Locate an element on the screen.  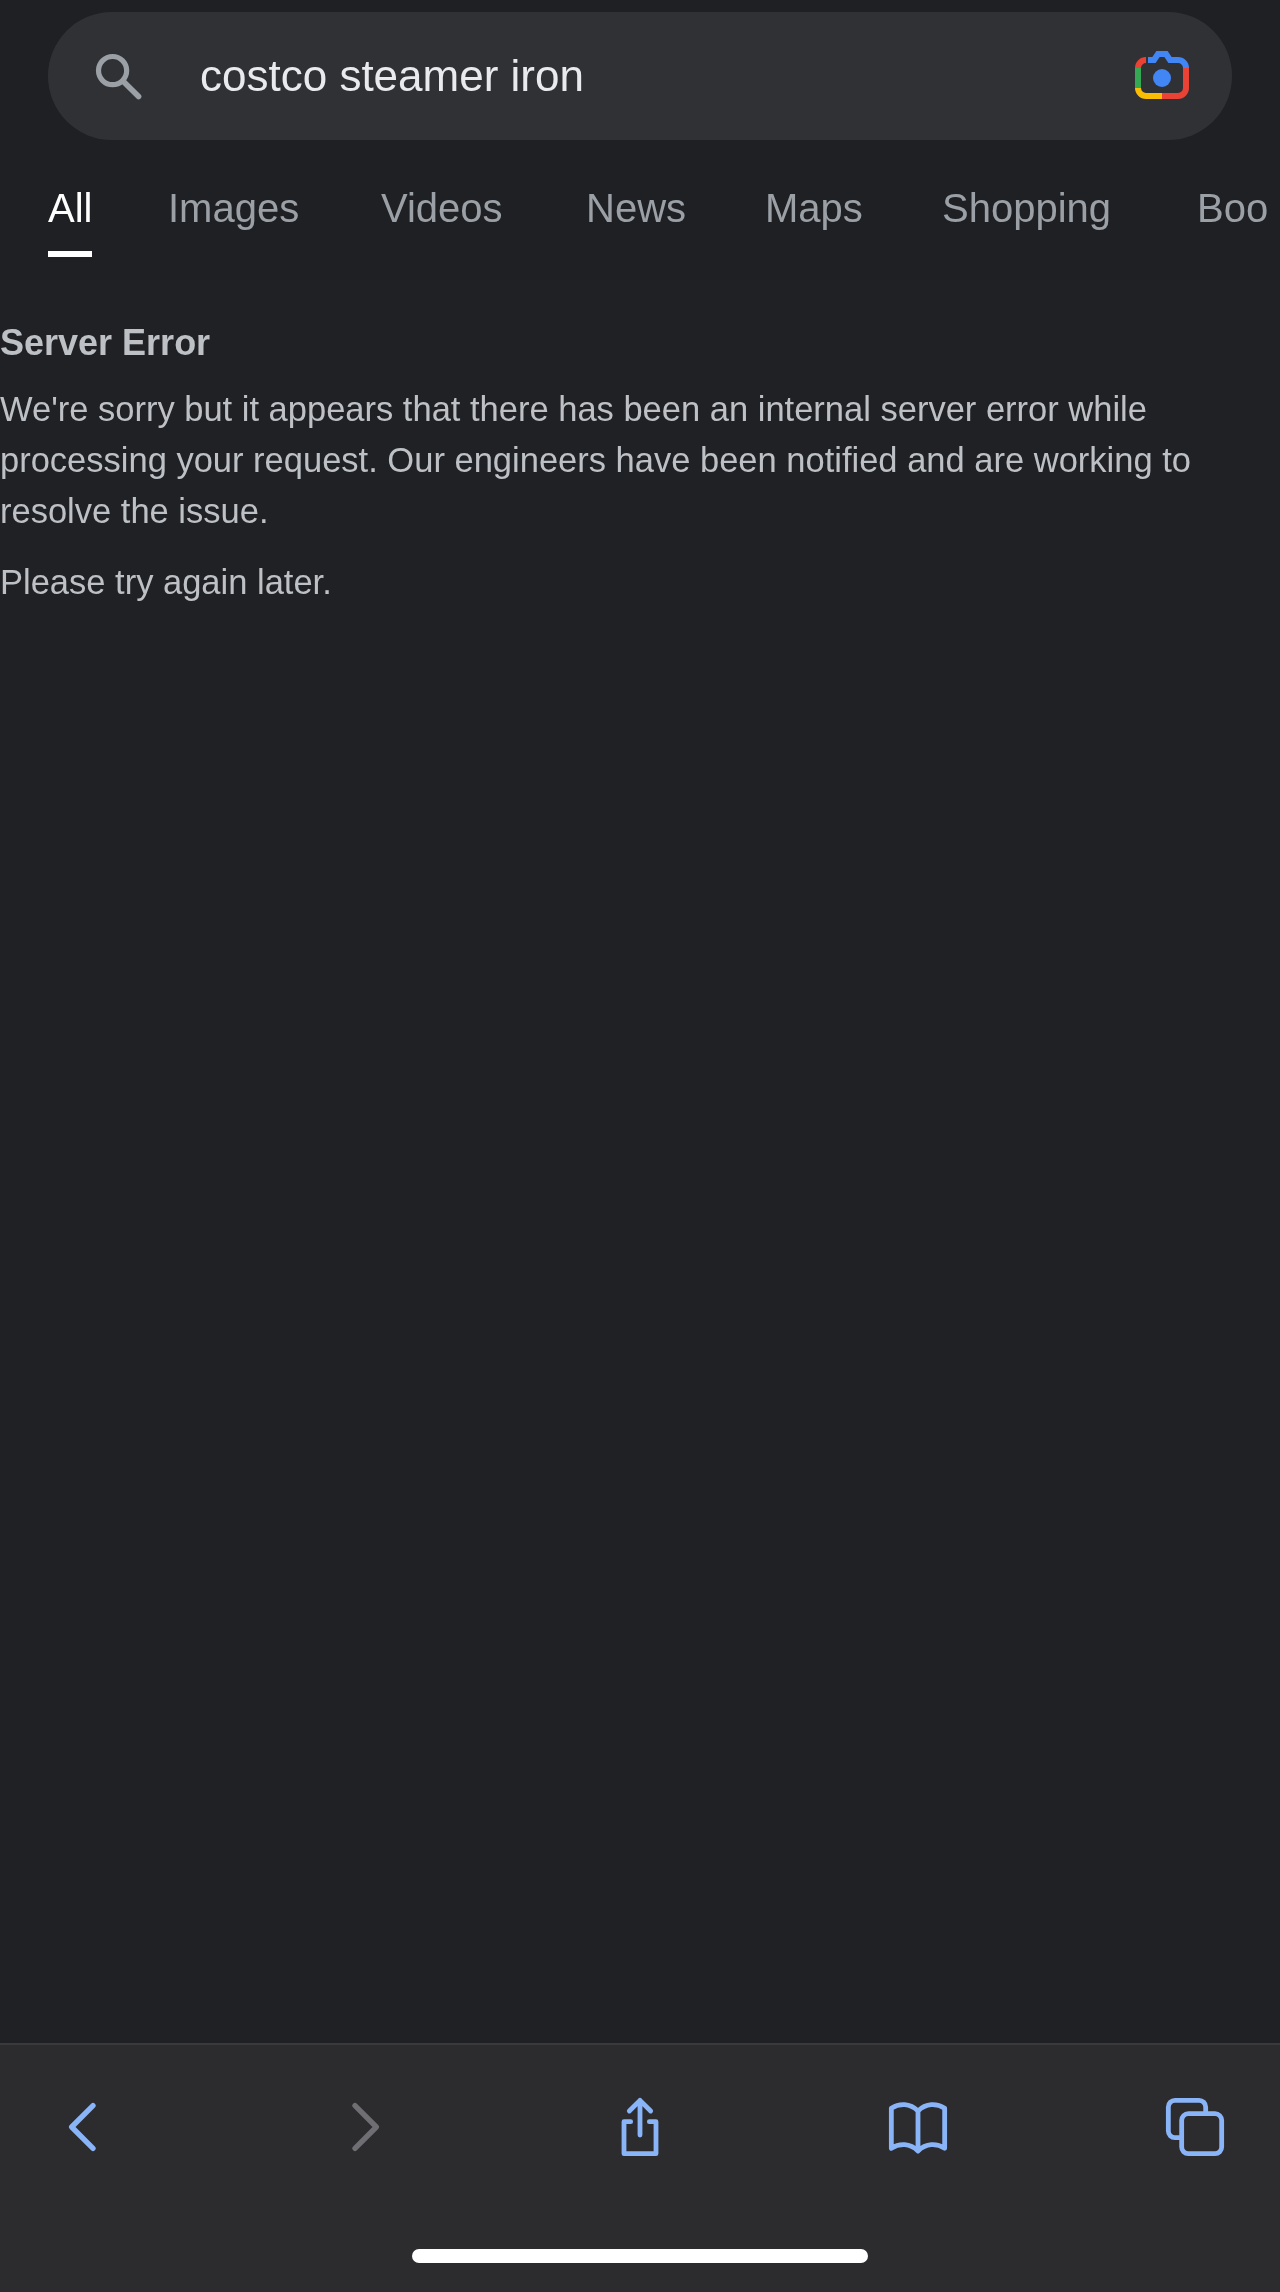
tab: Videos is located at coordinates (442, 221).